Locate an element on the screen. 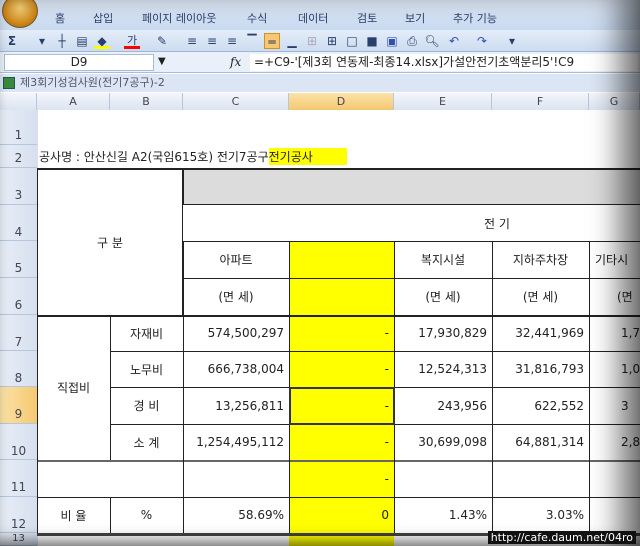  tab-insert: 삽입 is located at coordinates (103, 18).